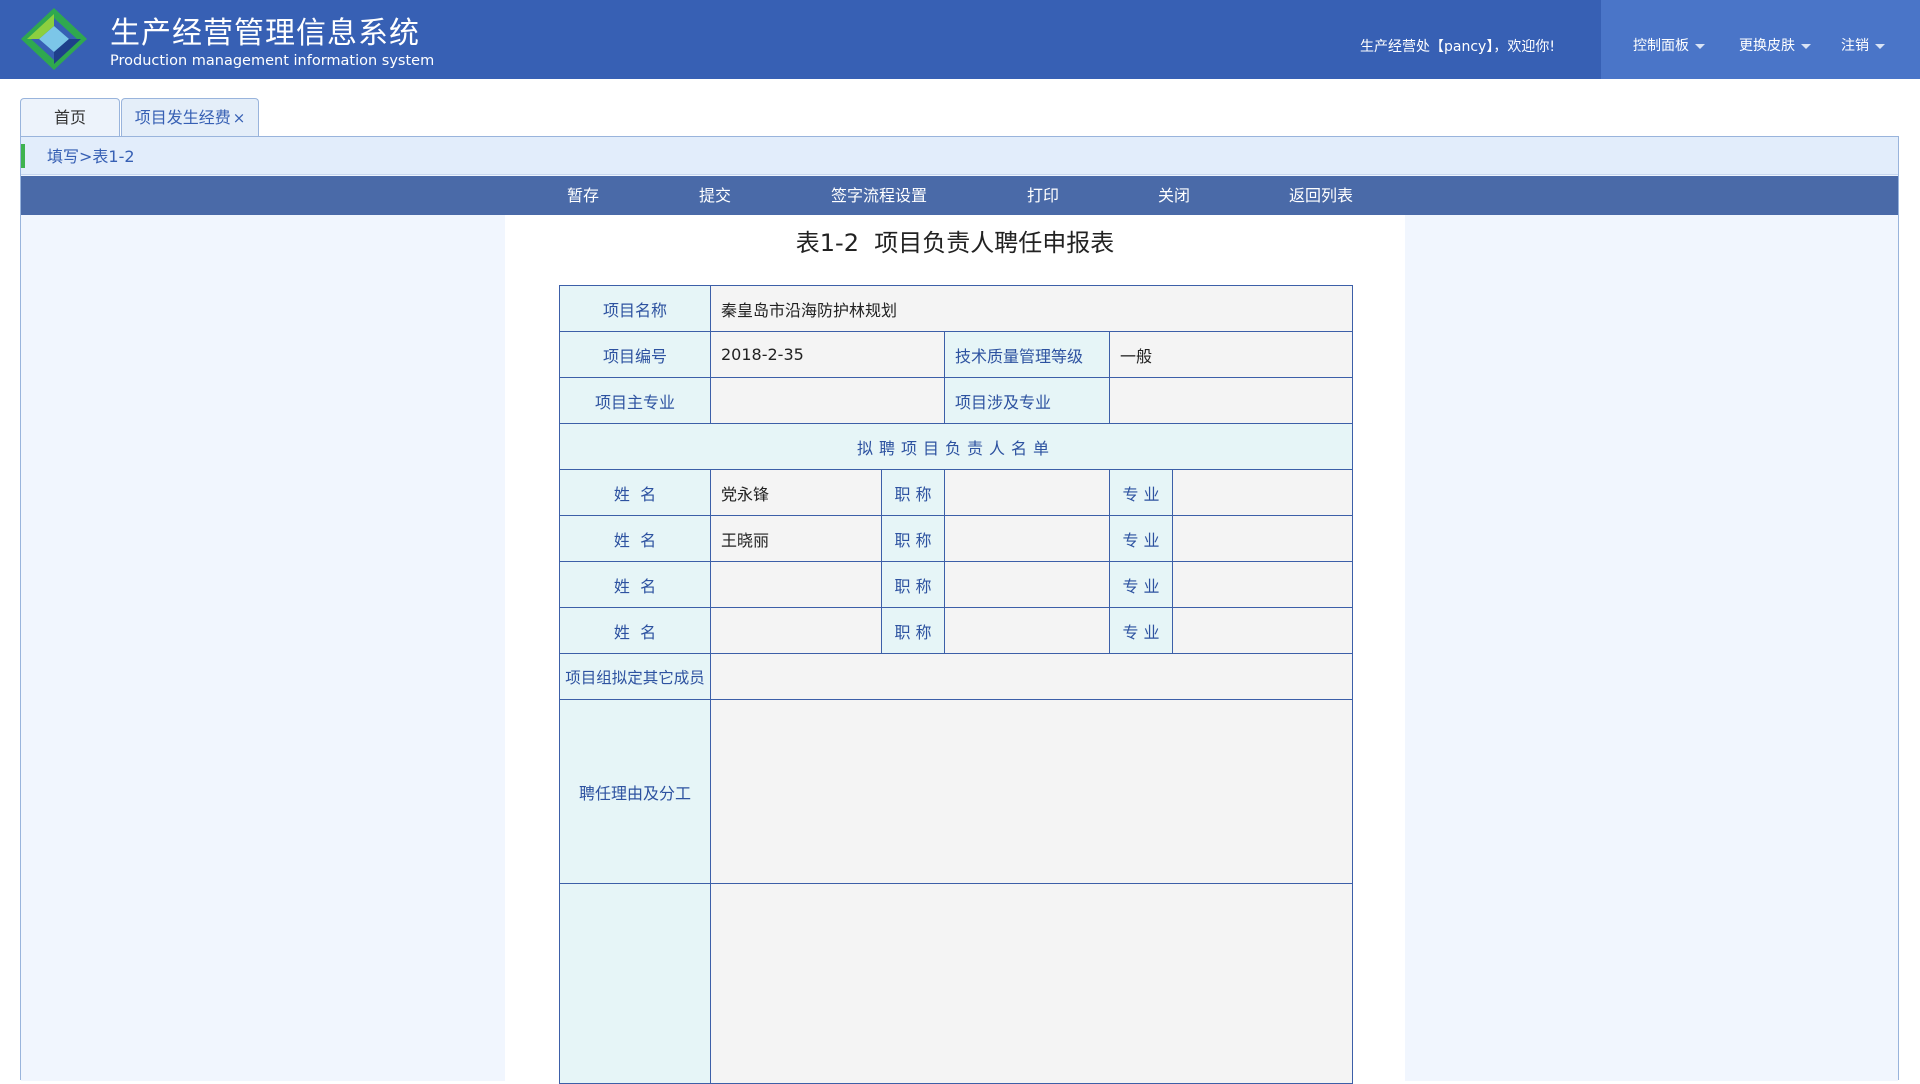  What do you see at coordinates (272, 61) in the screenshot?
I see `app-subtitle: Production management information system` at bounding box center [272, 61].